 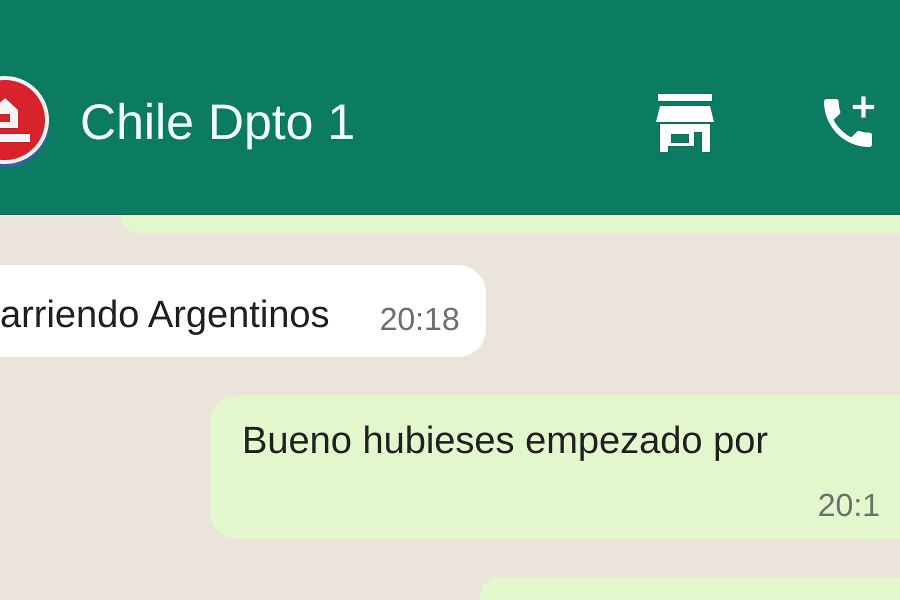 What do you see at coordinates (506, 441) in the screenshot?
I see `message-text: Bueno hubieses empezado por` at bounding box center [506, 441].